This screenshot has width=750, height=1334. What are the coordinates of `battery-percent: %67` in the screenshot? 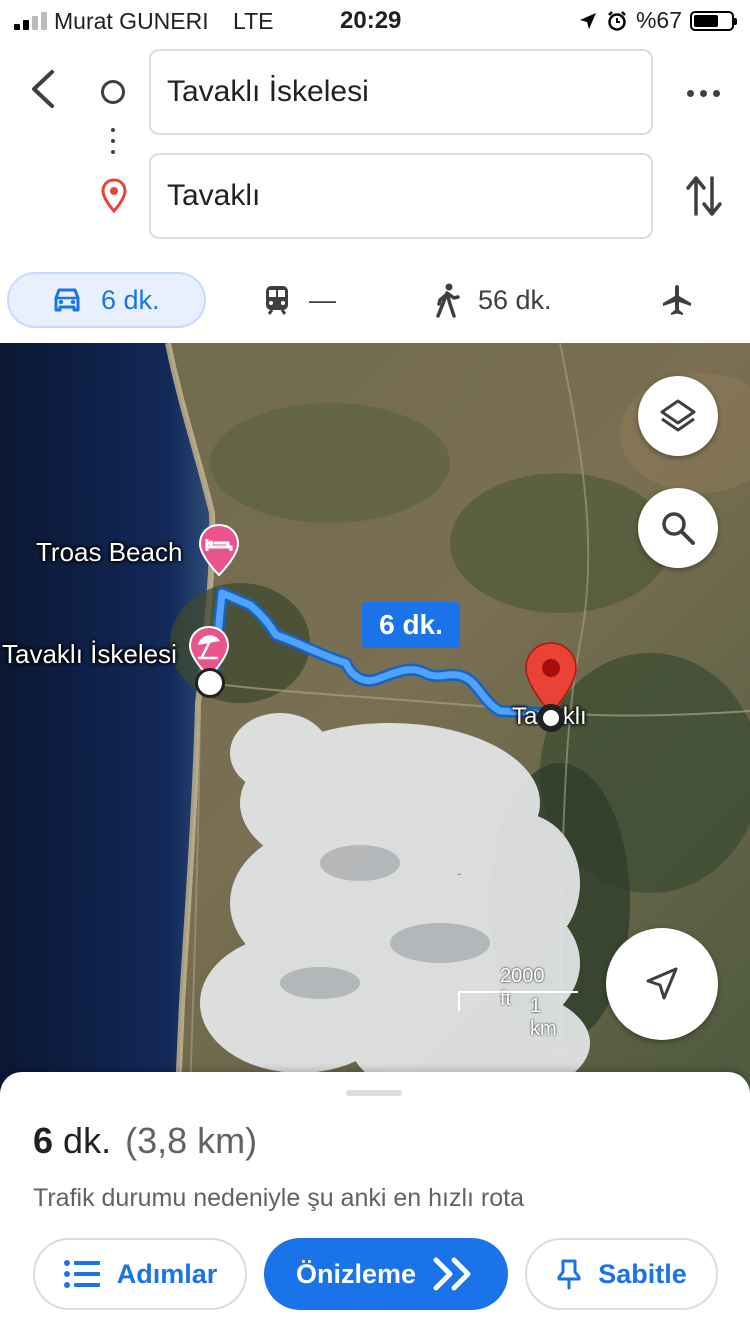 It's located at (658, 20).